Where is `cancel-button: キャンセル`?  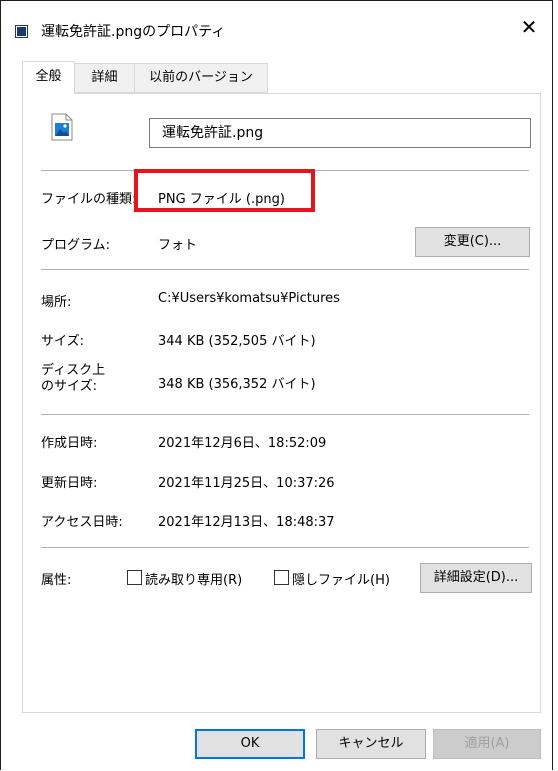
cancel-button: キャンセル is located at coordinates (371, 744).